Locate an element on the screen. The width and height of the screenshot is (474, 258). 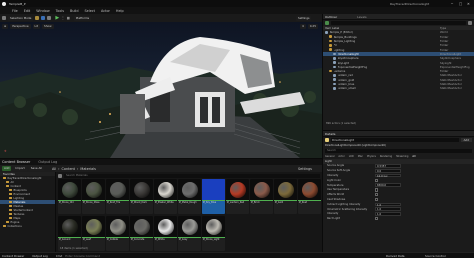
menu-select: Select is located at coordinates (90, 11).